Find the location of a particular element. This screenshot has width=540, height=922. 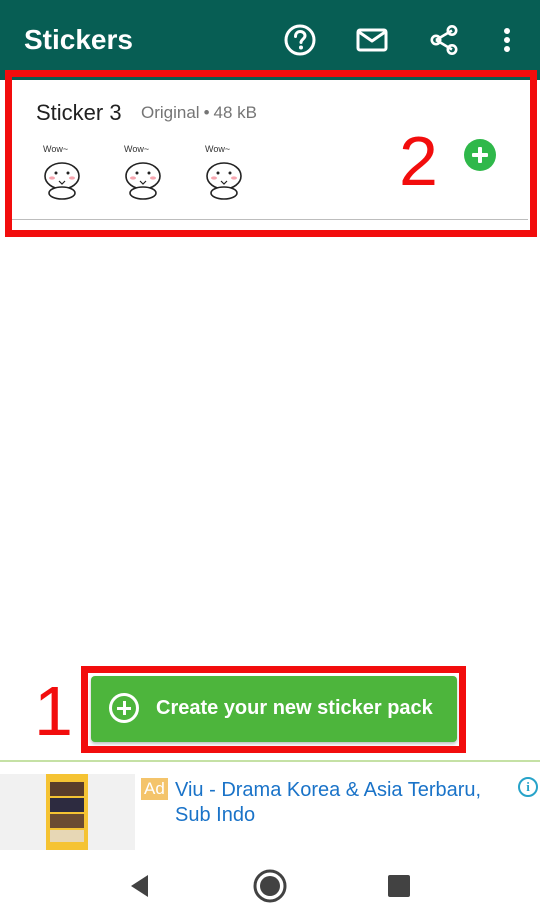

ad-poster-image is located at coordinates (67, 812).